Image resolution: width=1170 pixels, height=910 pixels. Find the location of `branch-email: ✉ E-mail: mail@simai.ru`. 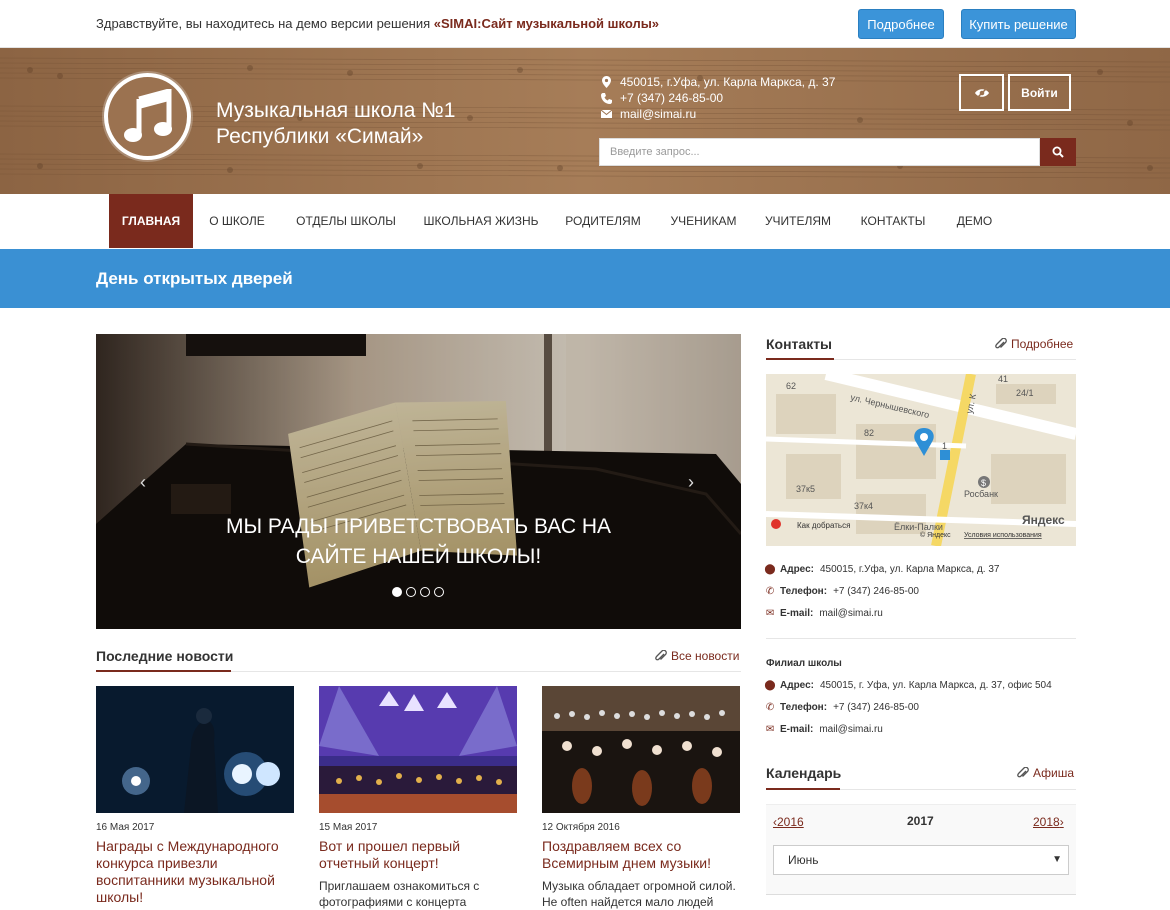

branch-email: ✉ E-mail: mail@simai.ru is located at coordinates (824, 729).